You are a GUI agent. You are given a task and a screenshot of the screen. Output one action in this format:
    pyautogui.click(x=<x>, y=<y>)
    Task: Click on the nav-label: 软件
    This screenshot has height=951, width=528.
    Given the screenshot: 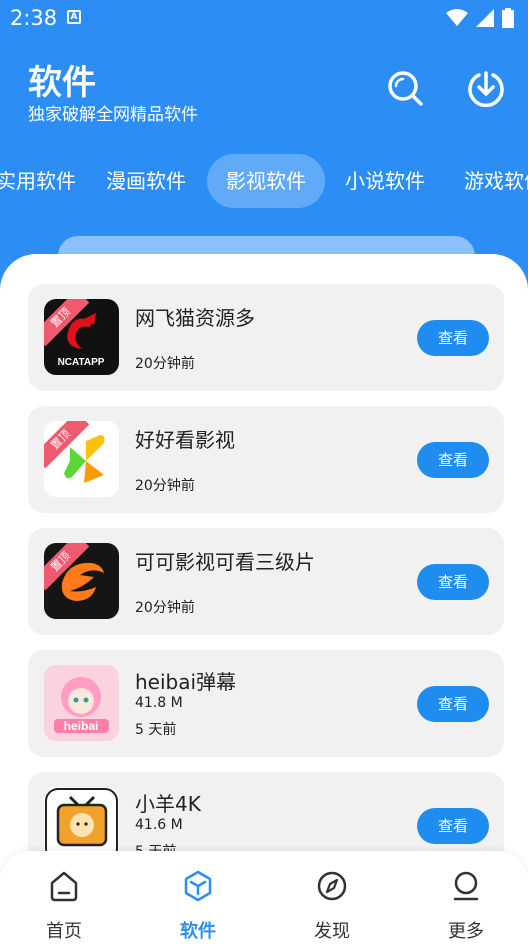 What is the action you would take?
    pyautogui.click(x=198, y=931)
    